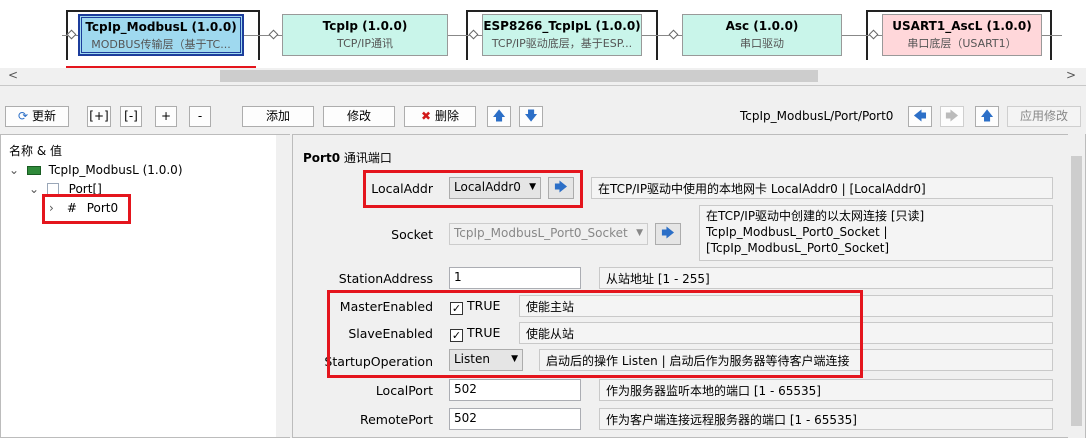 Image resolution: width=1086 pixels, height=438 pixels. Describe the element at coordinates (200, 116) in the screenshot. I see `collapse-button: -` at that location.